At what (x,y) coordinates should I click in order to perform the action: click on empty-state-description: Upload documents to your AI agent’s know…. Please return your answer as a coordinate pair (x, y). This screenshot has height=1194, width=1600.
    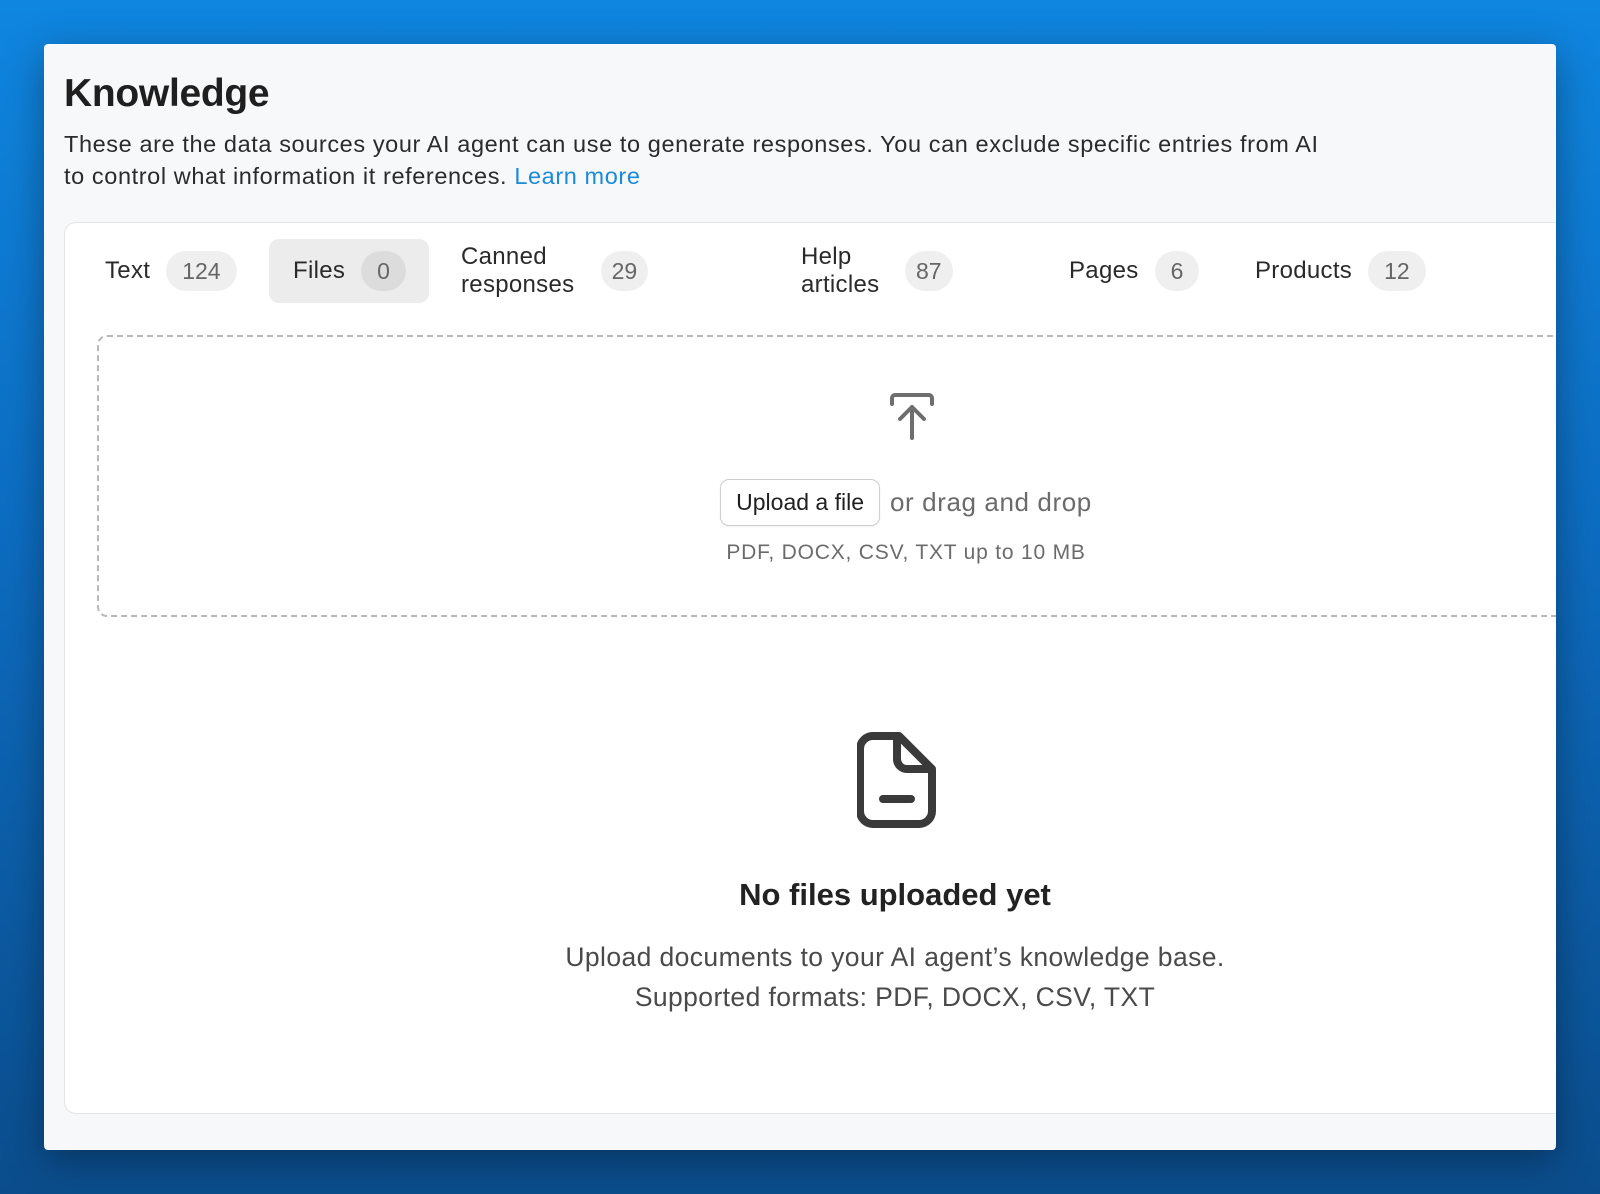
    Looking at the image, I should click on (810, 977).